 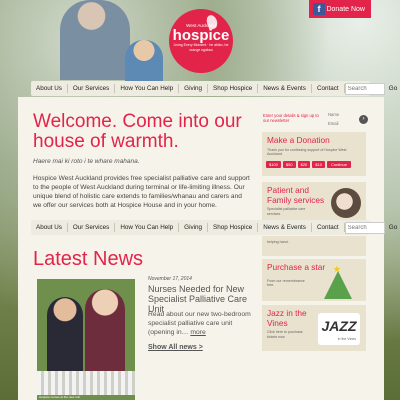 What do you see at coordinates (338, 164) in the screenshot?
I see `continue-button: Continue` at bounding box center [338, 164].